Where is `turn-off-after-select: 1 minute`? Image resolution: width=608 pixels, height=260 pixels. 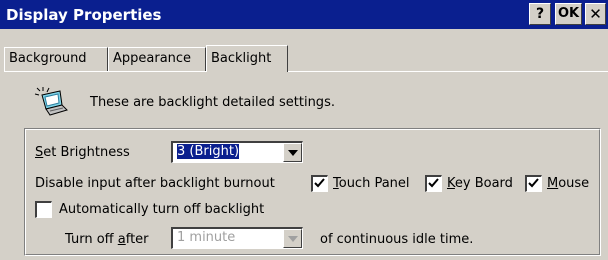 turn-off-after-select: 1 minute is located at coordinates (237, 238).